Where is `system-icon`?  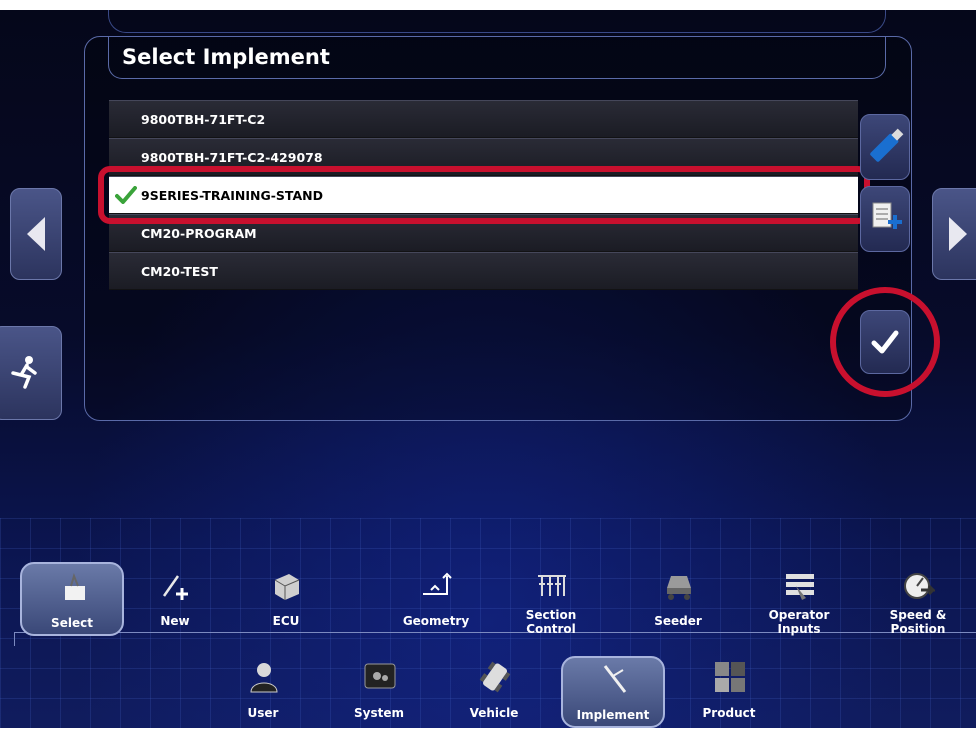 system-icon is located at coordinates (380, 676).